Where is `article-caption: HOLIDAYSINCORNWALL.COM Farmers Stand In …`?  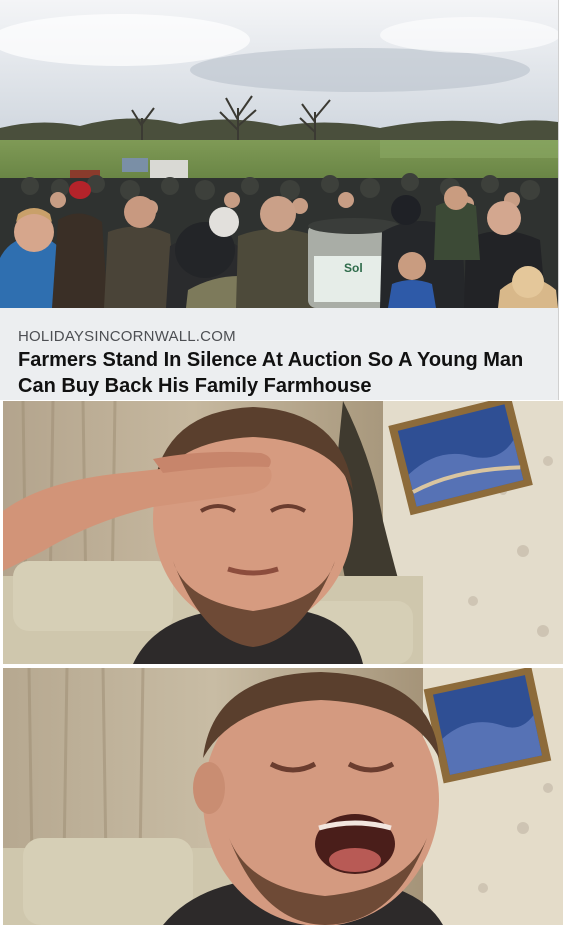
article-caption: HOLIDAYSINCORNWALL.COM Farmers Stand In … is located at coordinates (279, 354).